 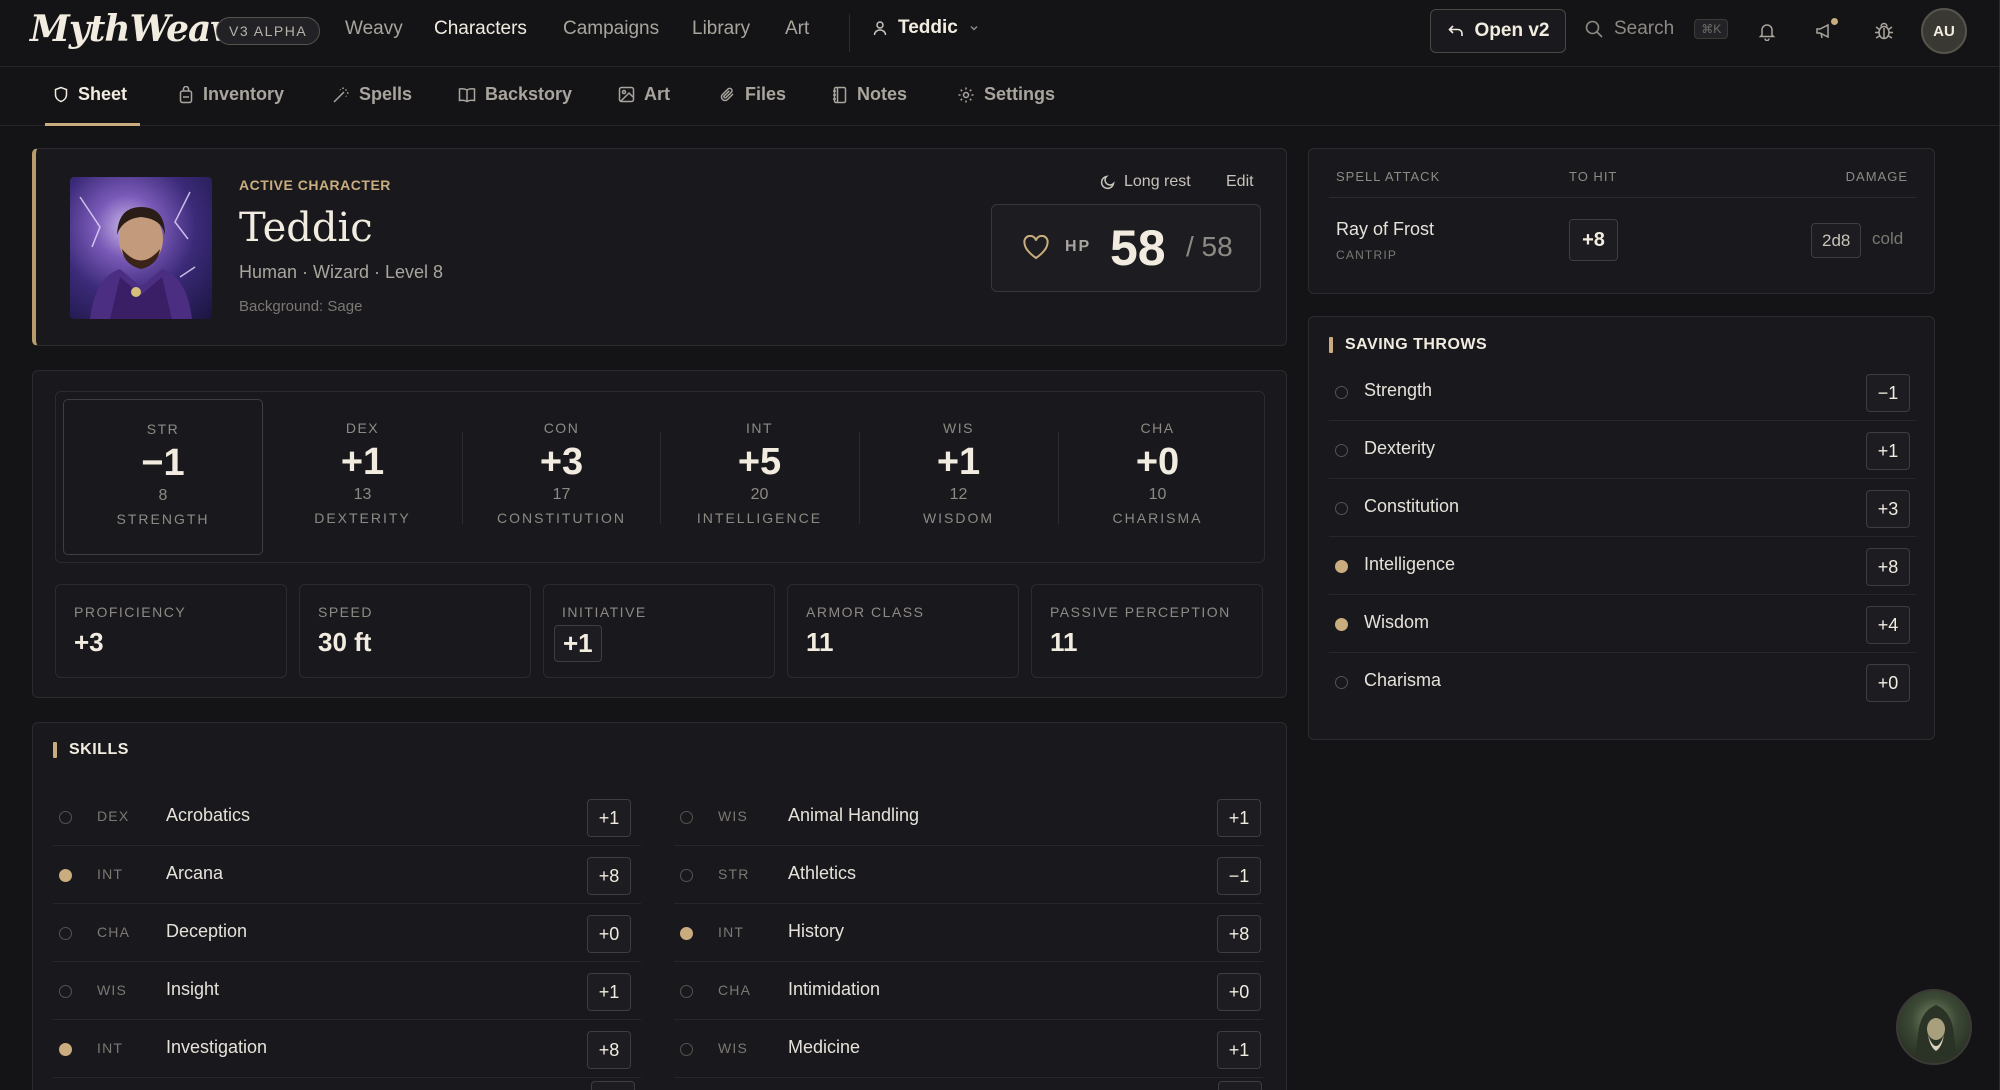 What do you see at coordinates (968, 933) in the screenshot?
I see `skill-row-history: INT History +8` at bounding box center [968, 933].